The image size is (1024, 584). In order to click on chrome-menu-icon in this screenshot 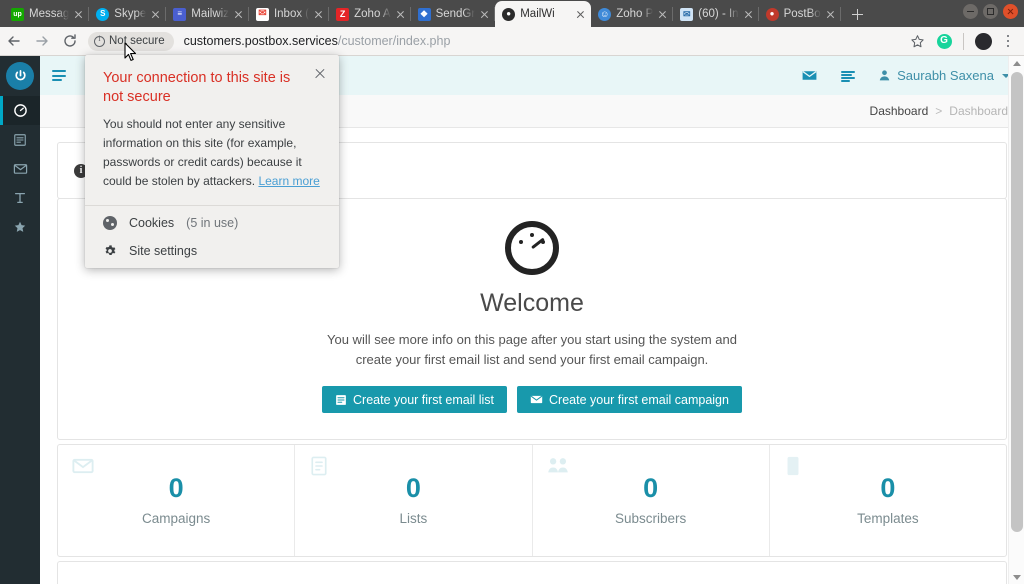, I will do `click(1008, 41)`.